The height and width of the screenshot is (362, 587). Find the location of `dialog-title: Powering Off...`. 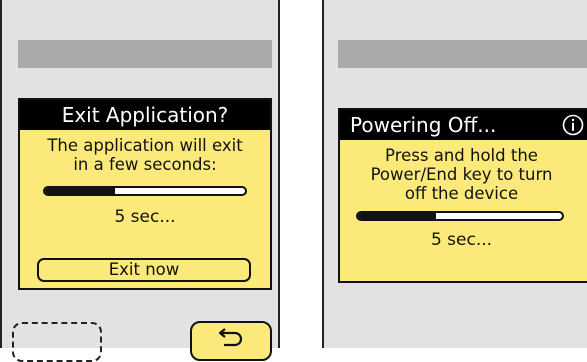

dialog-title: Powering Off... is located at coordinates (423, 125).